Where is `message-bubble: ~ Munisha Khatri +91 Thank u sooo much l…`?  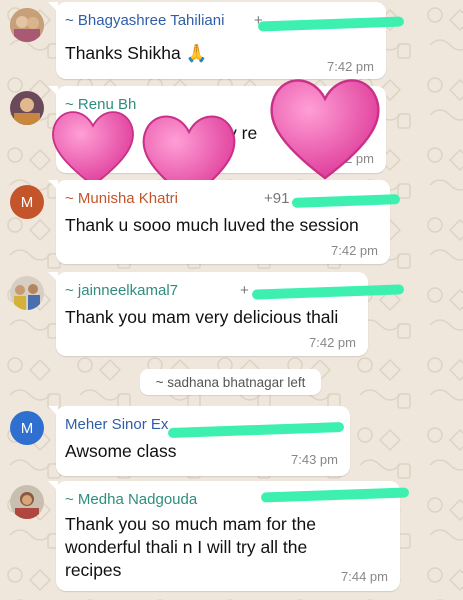
message-bubble: ~ Munisha Khatri +91 Thank u sooo much l… is located at coordinates (224, 222).